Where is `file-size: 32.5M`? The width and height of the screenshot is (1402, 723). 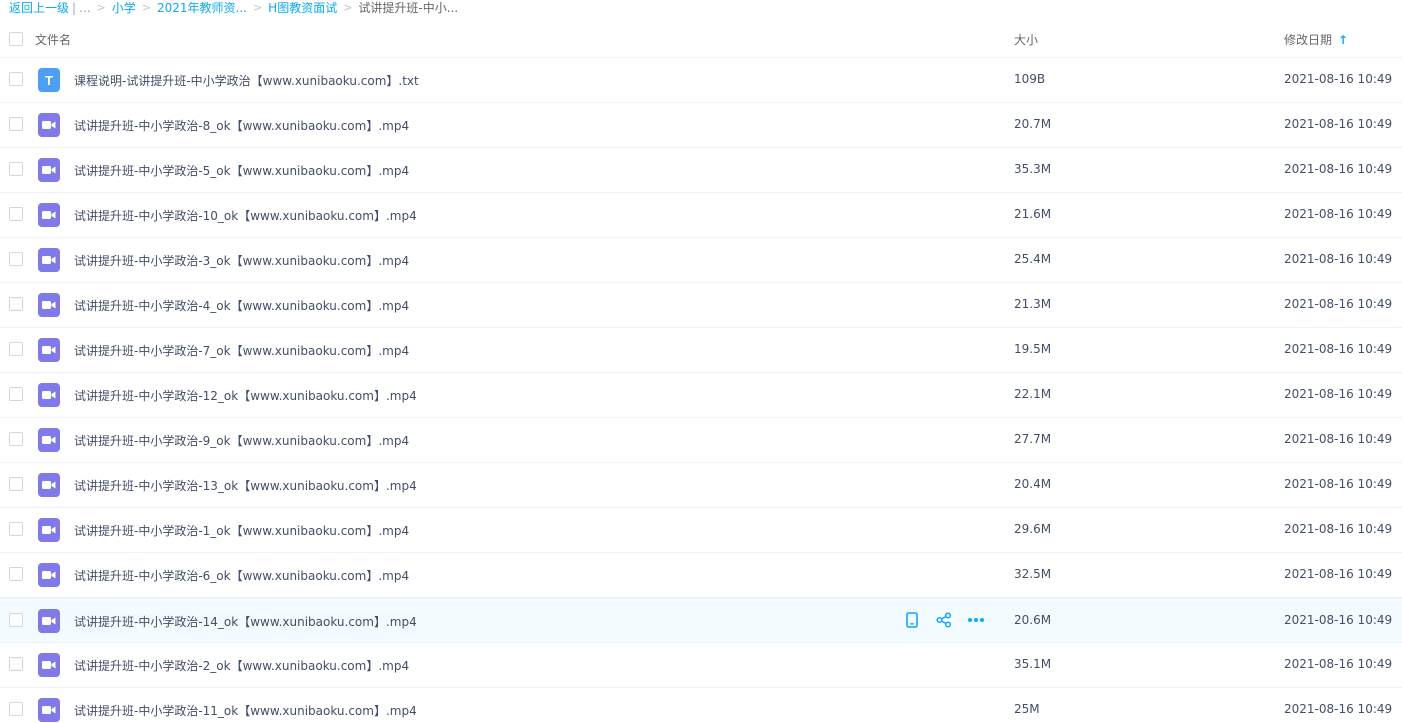 file-size: 32.5M is located at coordinates (1033, 574).